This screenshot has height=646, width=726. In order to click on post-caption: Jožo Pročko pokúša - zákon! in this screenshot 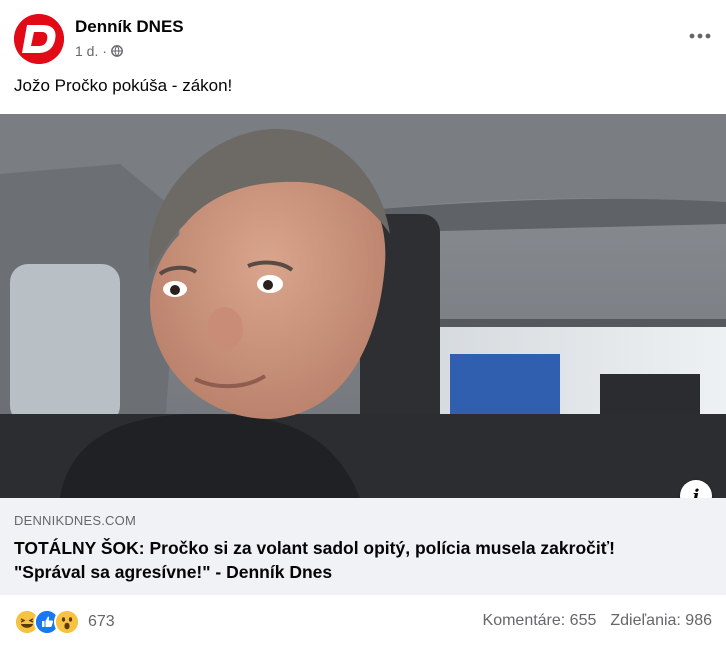, I will do `click(123, 85)`.